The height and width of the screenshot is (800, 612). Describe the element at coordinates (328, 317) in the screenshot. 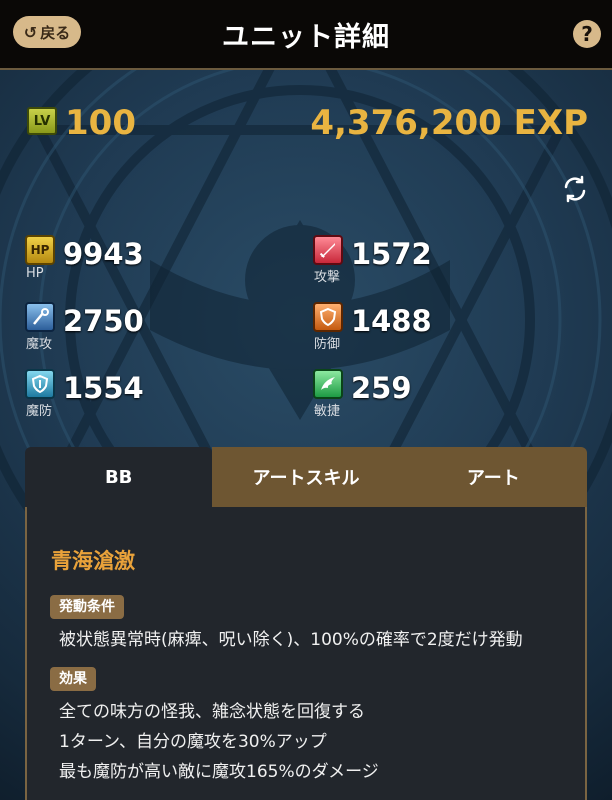

I see `shield-icon` at that location.